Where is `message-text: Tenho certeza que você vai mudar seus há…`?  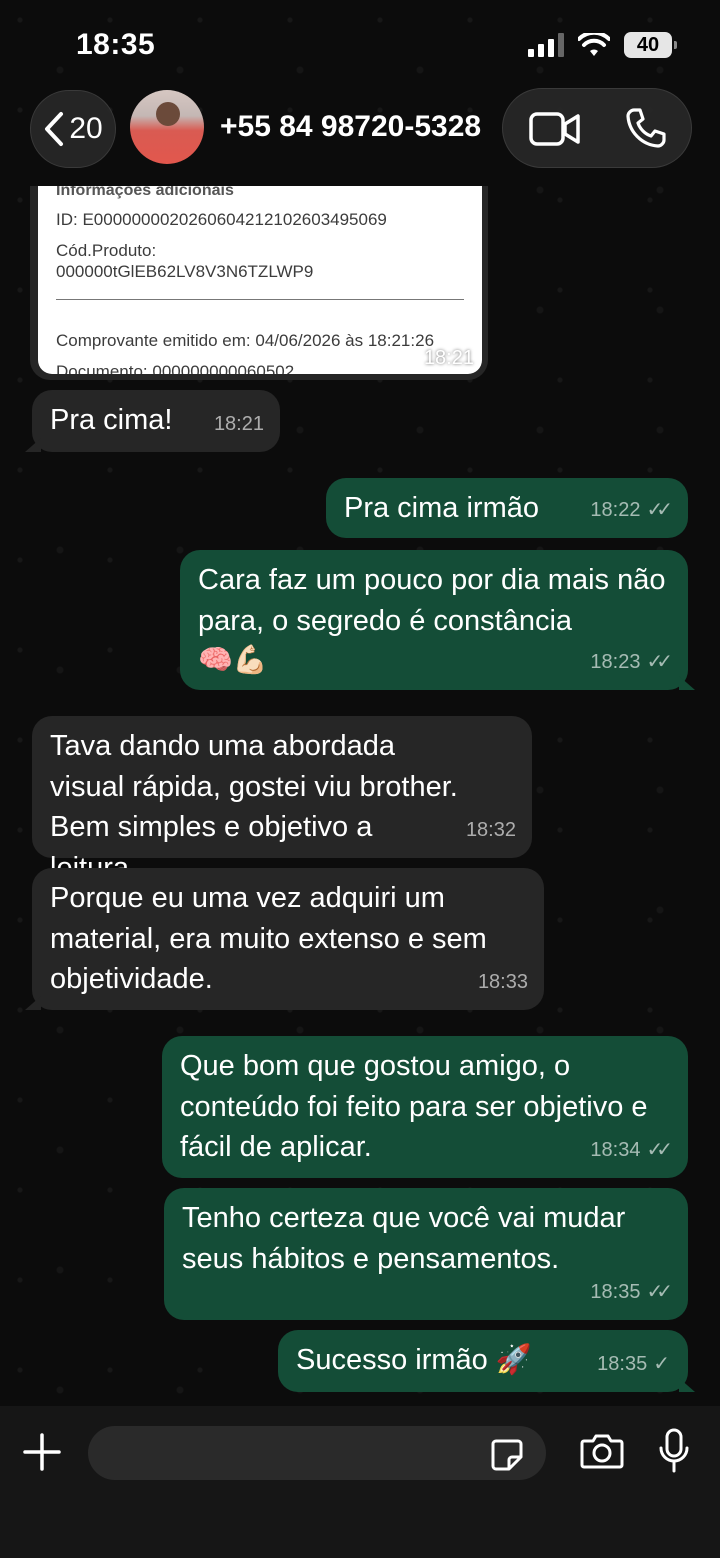
message-text: Tenho certeza que você vai mudar seus há… is located at coordinates (404, 1238).